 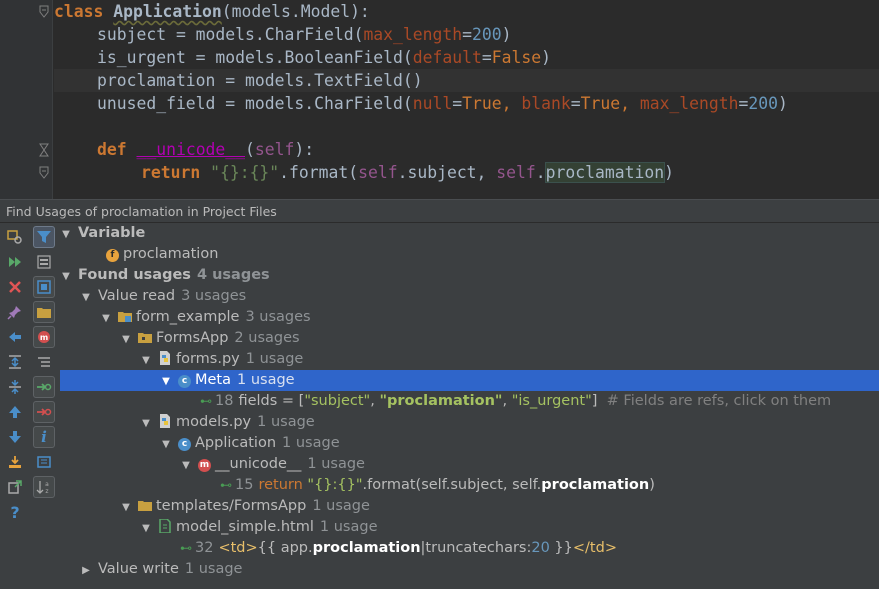 What do you see at coordinates (250, 149) in the screenshot?
I see `code-text: (` at bounding box center [250, 149].